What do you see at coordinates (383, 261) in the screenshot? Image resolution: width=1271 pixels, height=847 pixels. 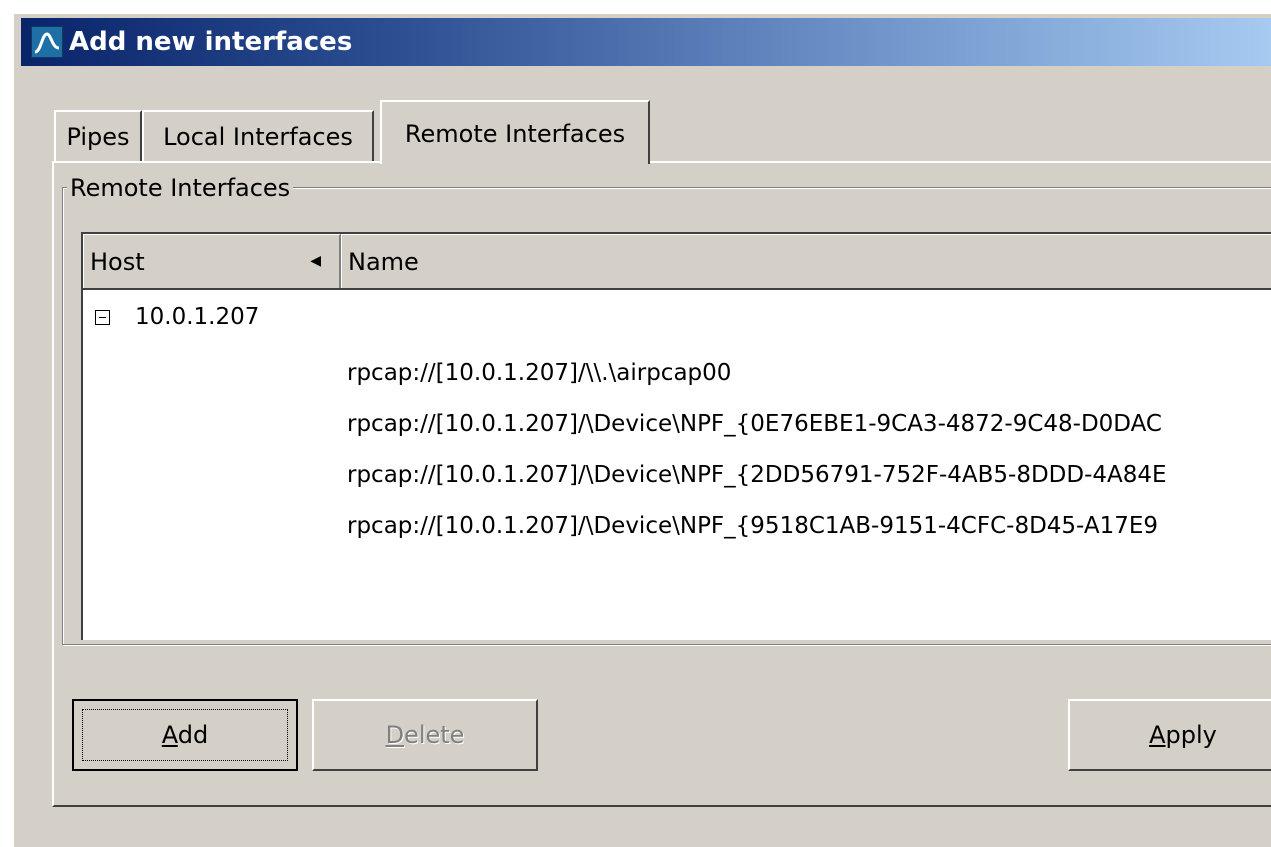 I see `column-name-label: Name` at bounding box center [383, 261].